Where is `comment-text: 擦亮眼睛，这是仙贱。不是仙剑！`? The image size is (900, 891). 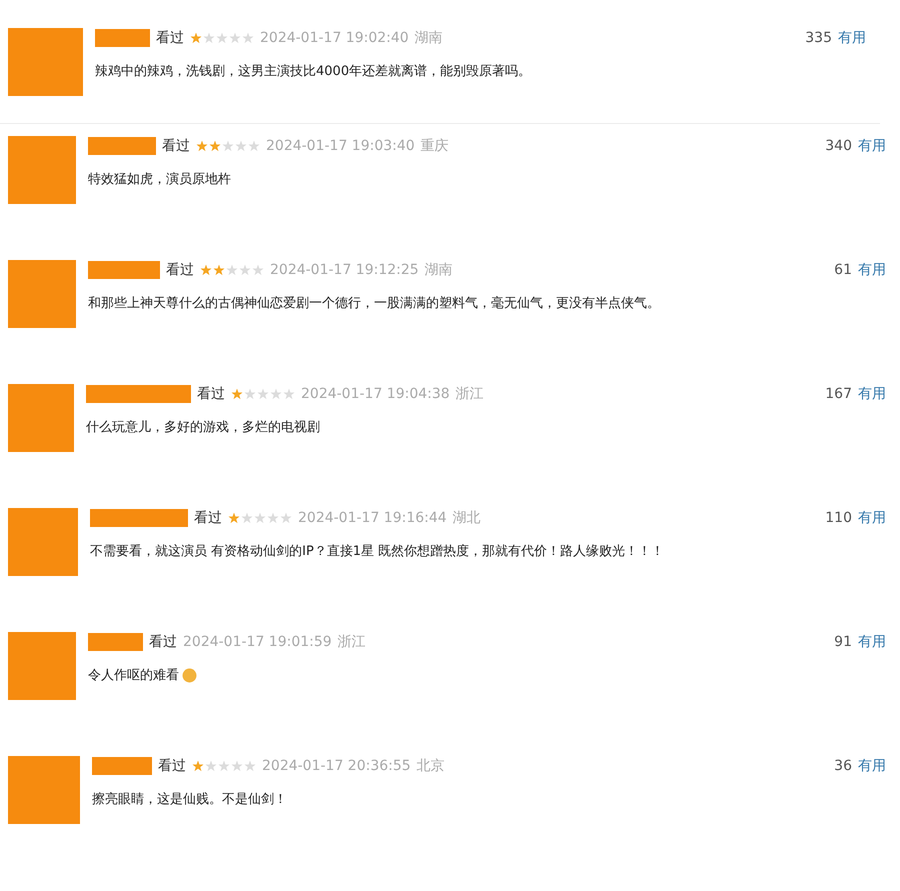 comment-text: 擦亮眼睛，这是仙贱。不是仙剑！ is located at coordinates (189, 799).